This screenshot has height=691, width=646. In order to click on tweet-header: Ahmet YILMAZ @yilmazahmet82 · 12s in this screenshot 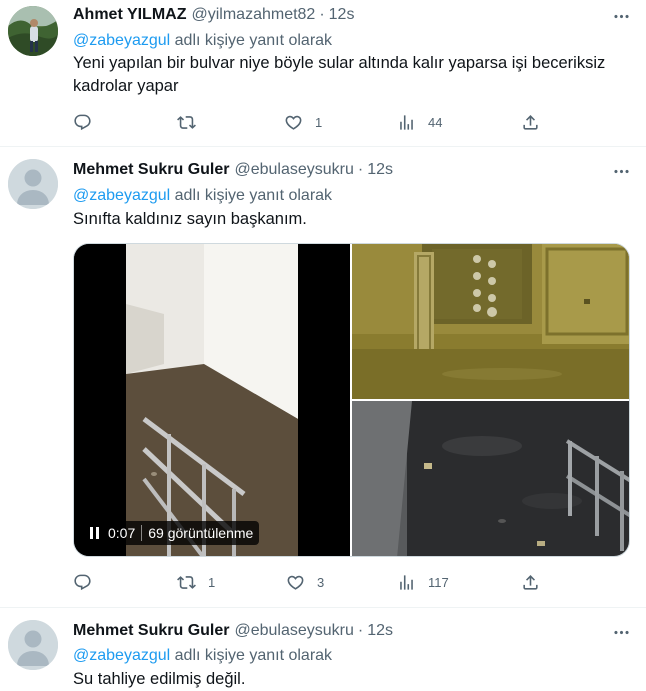, I will do `click(213, 15)`.